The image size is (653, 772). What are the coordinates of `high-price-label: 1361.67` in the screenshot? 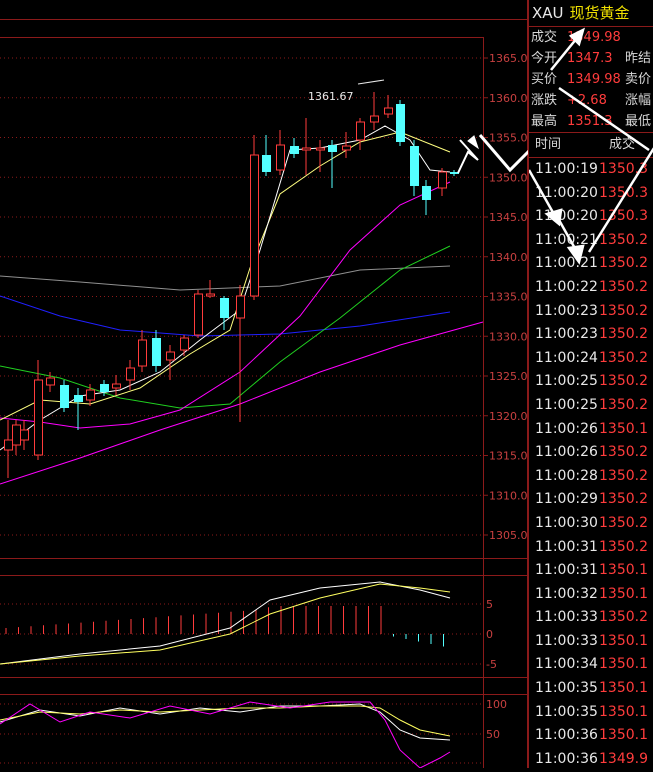 It's located at (331, 96).